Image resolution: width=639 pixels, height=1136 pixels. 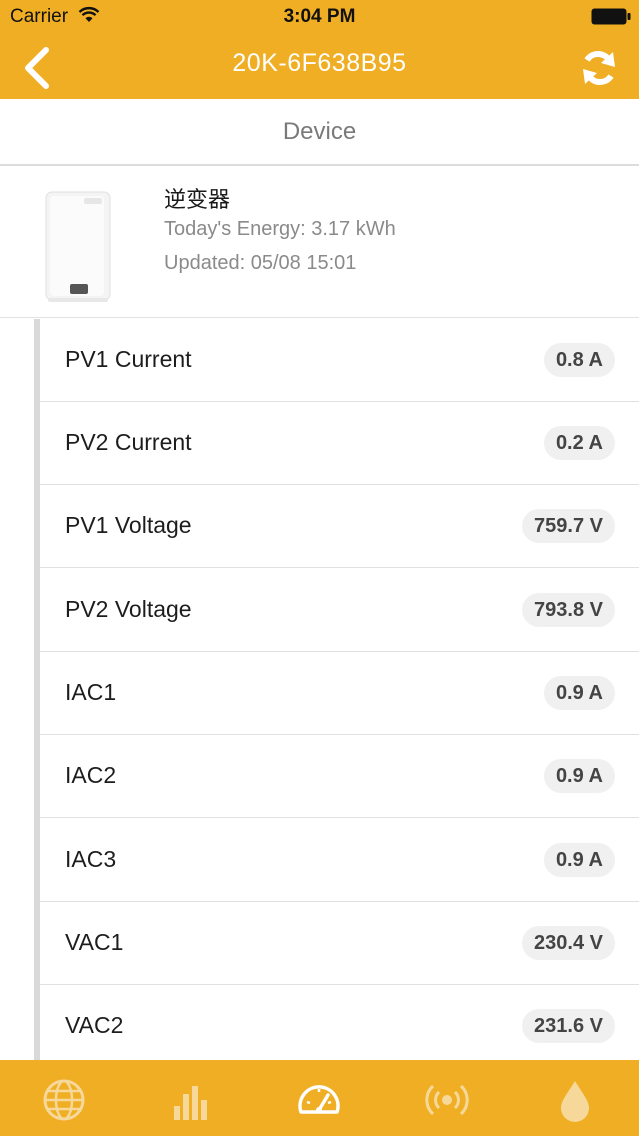 I want to click on metric-label: VAC2, so click(x=94, y=1025).